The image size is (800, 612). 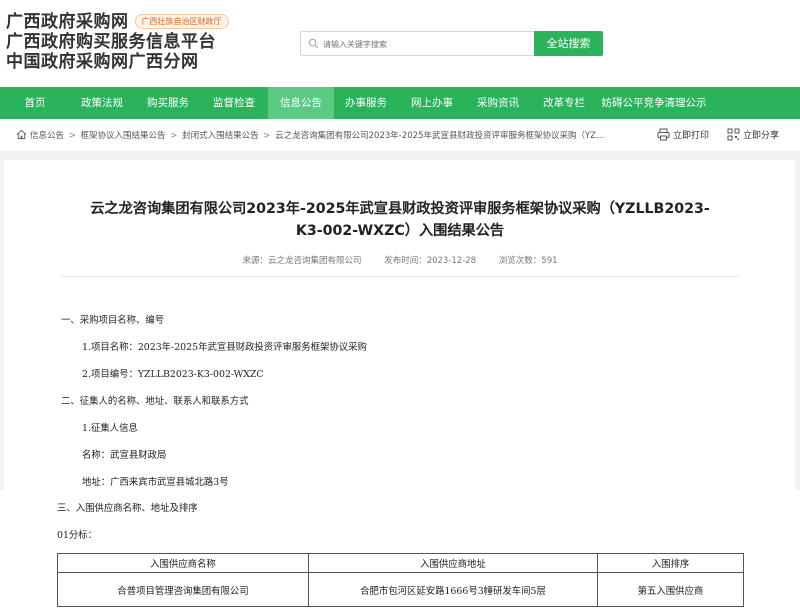 What do you see at coordinates (234, 103) in the screenshot?
I see `nav-item-supervision: 监督检查` at bounding box center [234, 103].